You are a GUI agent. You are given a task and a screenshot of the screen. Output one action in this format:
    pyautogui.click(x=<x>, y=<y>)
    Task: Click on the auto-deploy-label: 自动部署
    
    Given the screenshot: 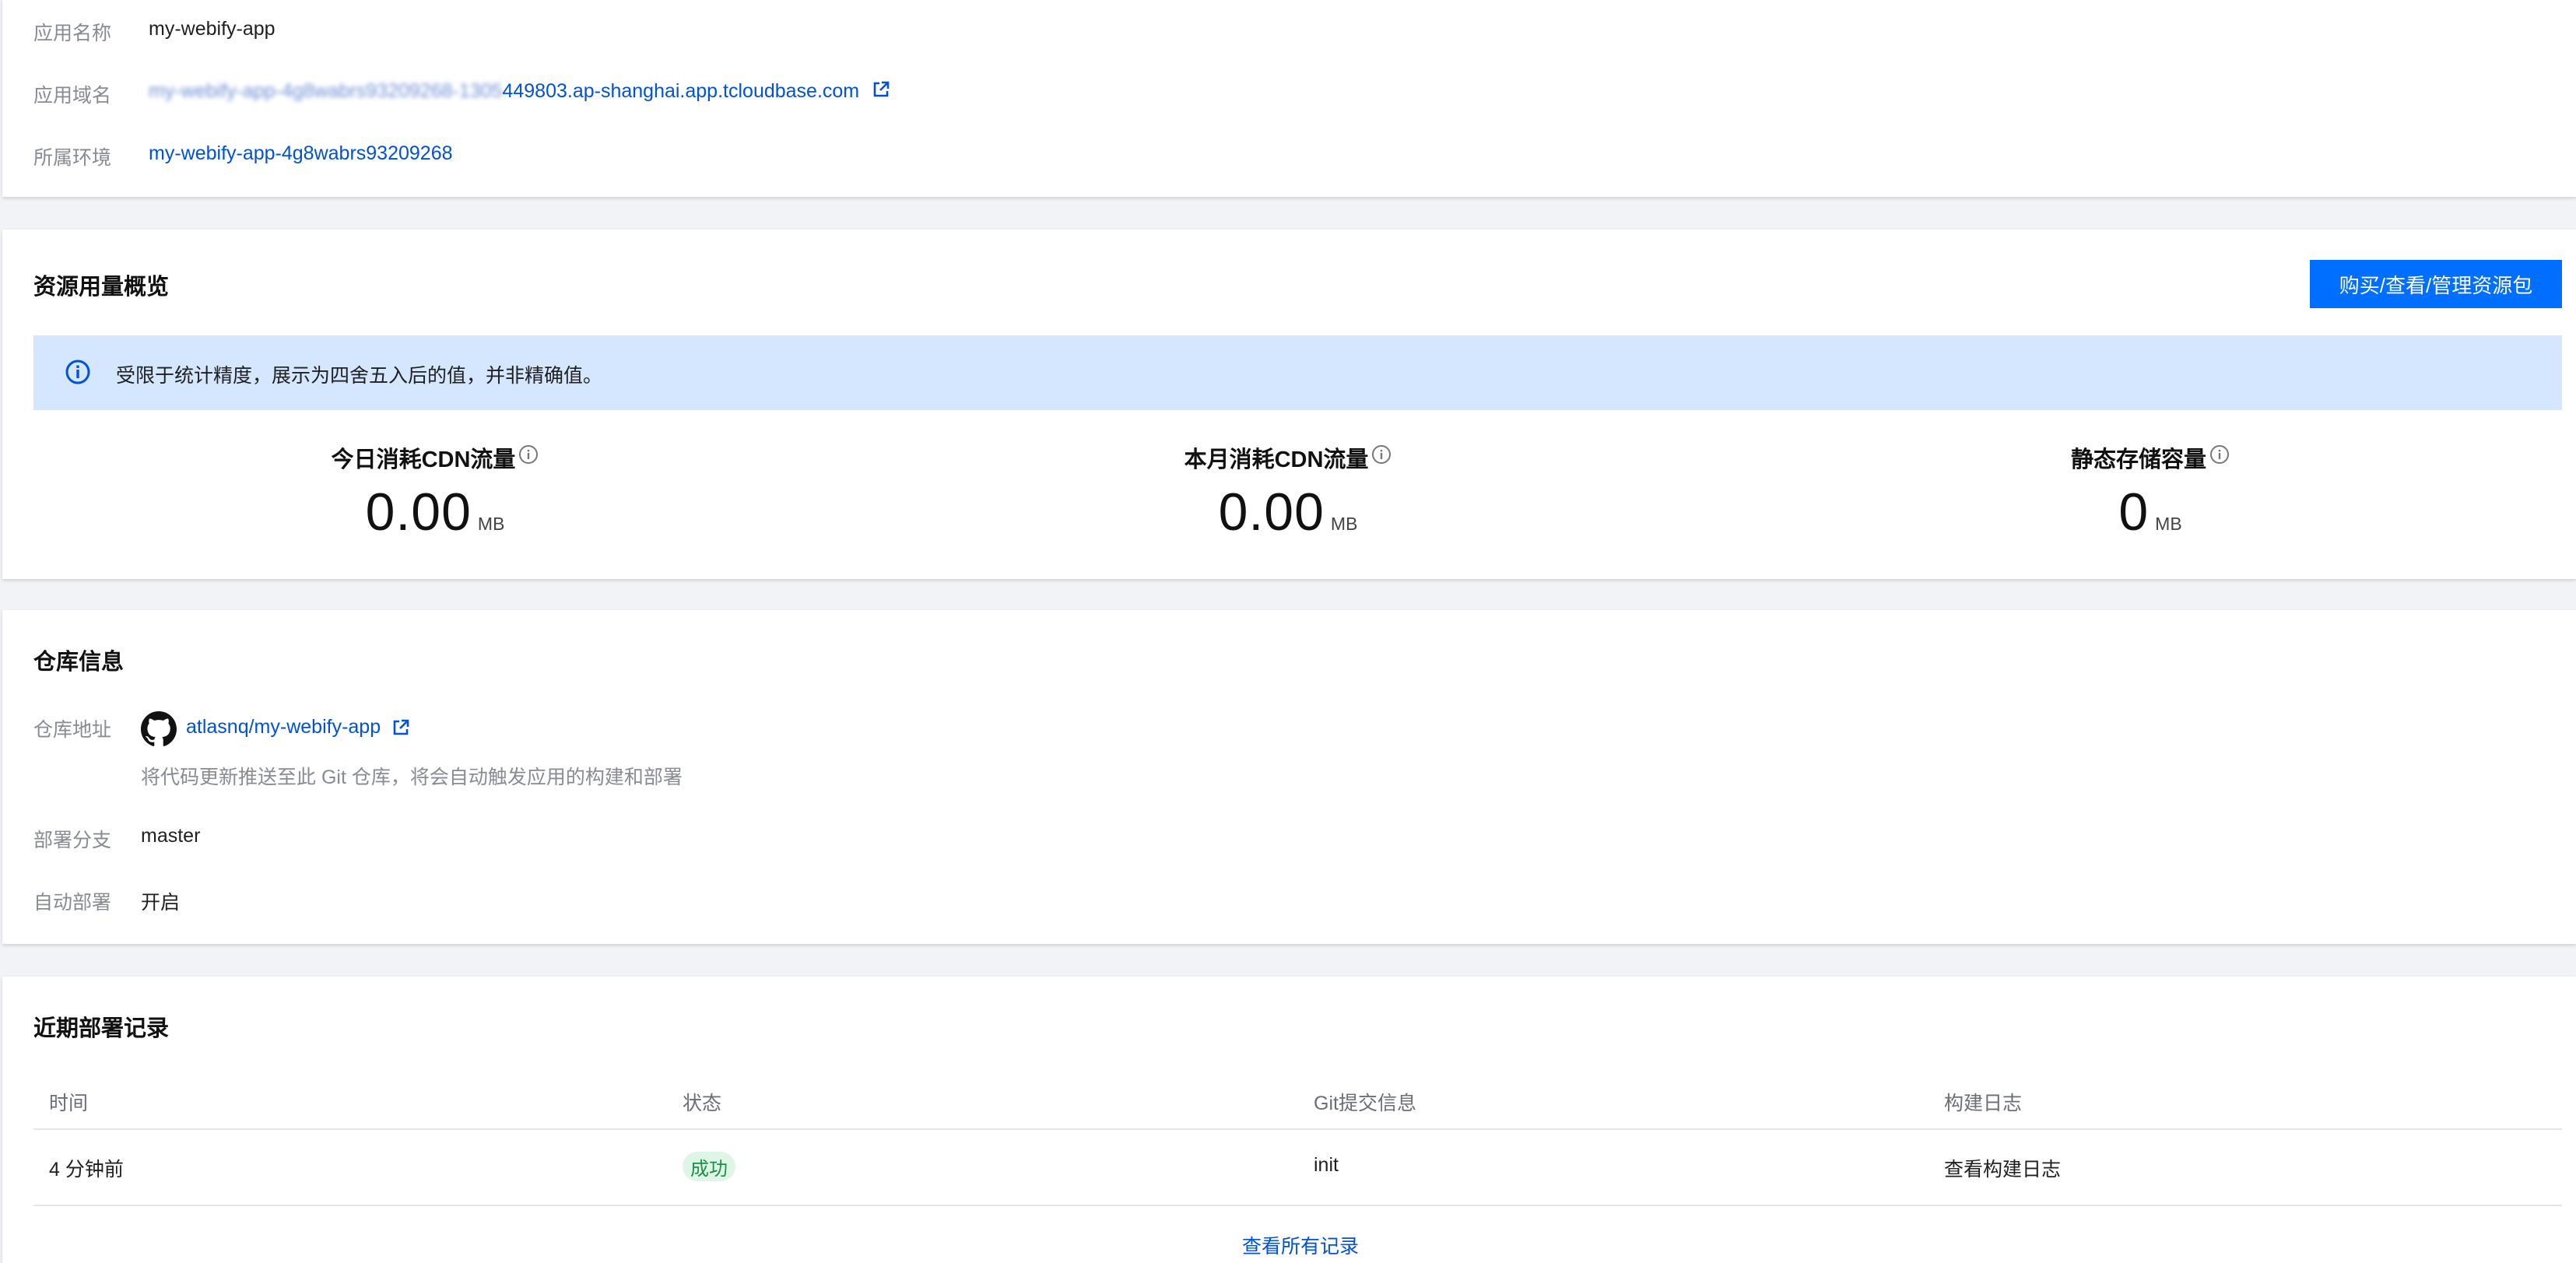 What is the action you would take?
    pyautogui.click(x=73, y=903)
    